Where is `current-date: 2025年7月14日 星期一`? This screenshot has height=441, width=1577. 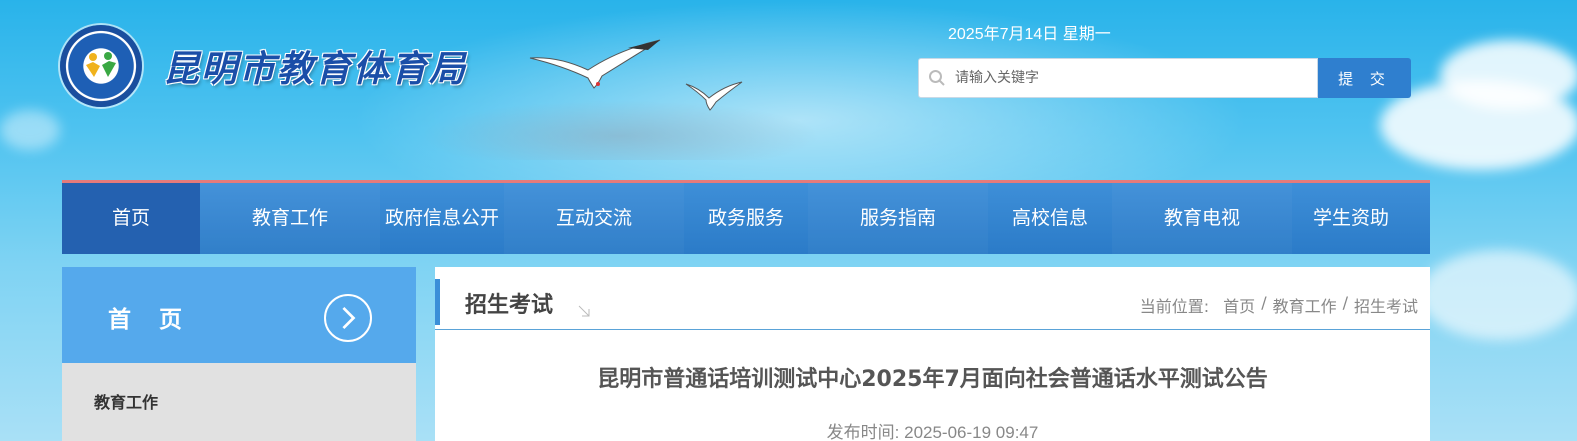
current-date: 2025年7月14日 星期一 is located at coordinates (1029, 34).